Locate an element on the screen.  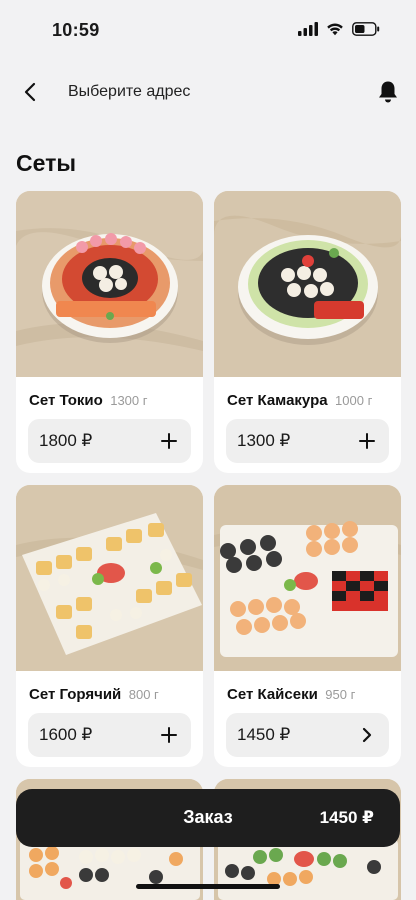
product-weight: 950 г is located at coordinates (340, 694).